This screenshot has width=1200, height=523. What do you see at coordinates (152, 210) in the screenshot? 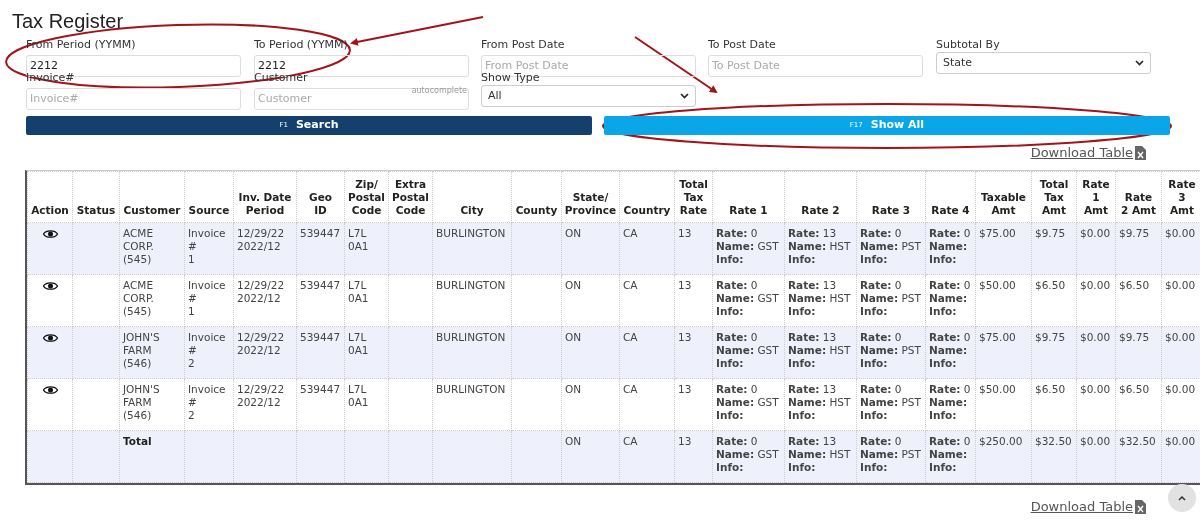
I see `column-header: Customer` at bounding box center [152, 210].